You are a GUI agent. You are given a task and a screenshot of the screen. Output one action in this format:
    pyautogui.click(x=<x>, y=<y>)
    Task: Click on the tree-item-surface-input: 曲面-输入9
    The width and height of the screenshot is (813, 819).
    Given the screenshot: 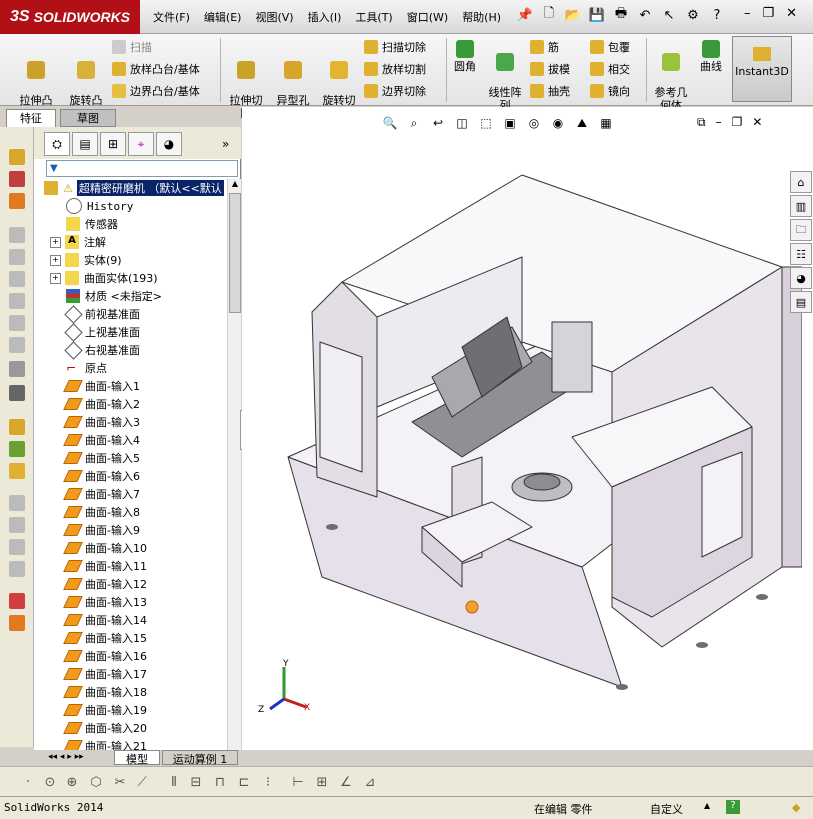 What is the action you would take?
    pyautogui.click(x=101, y=530)
    